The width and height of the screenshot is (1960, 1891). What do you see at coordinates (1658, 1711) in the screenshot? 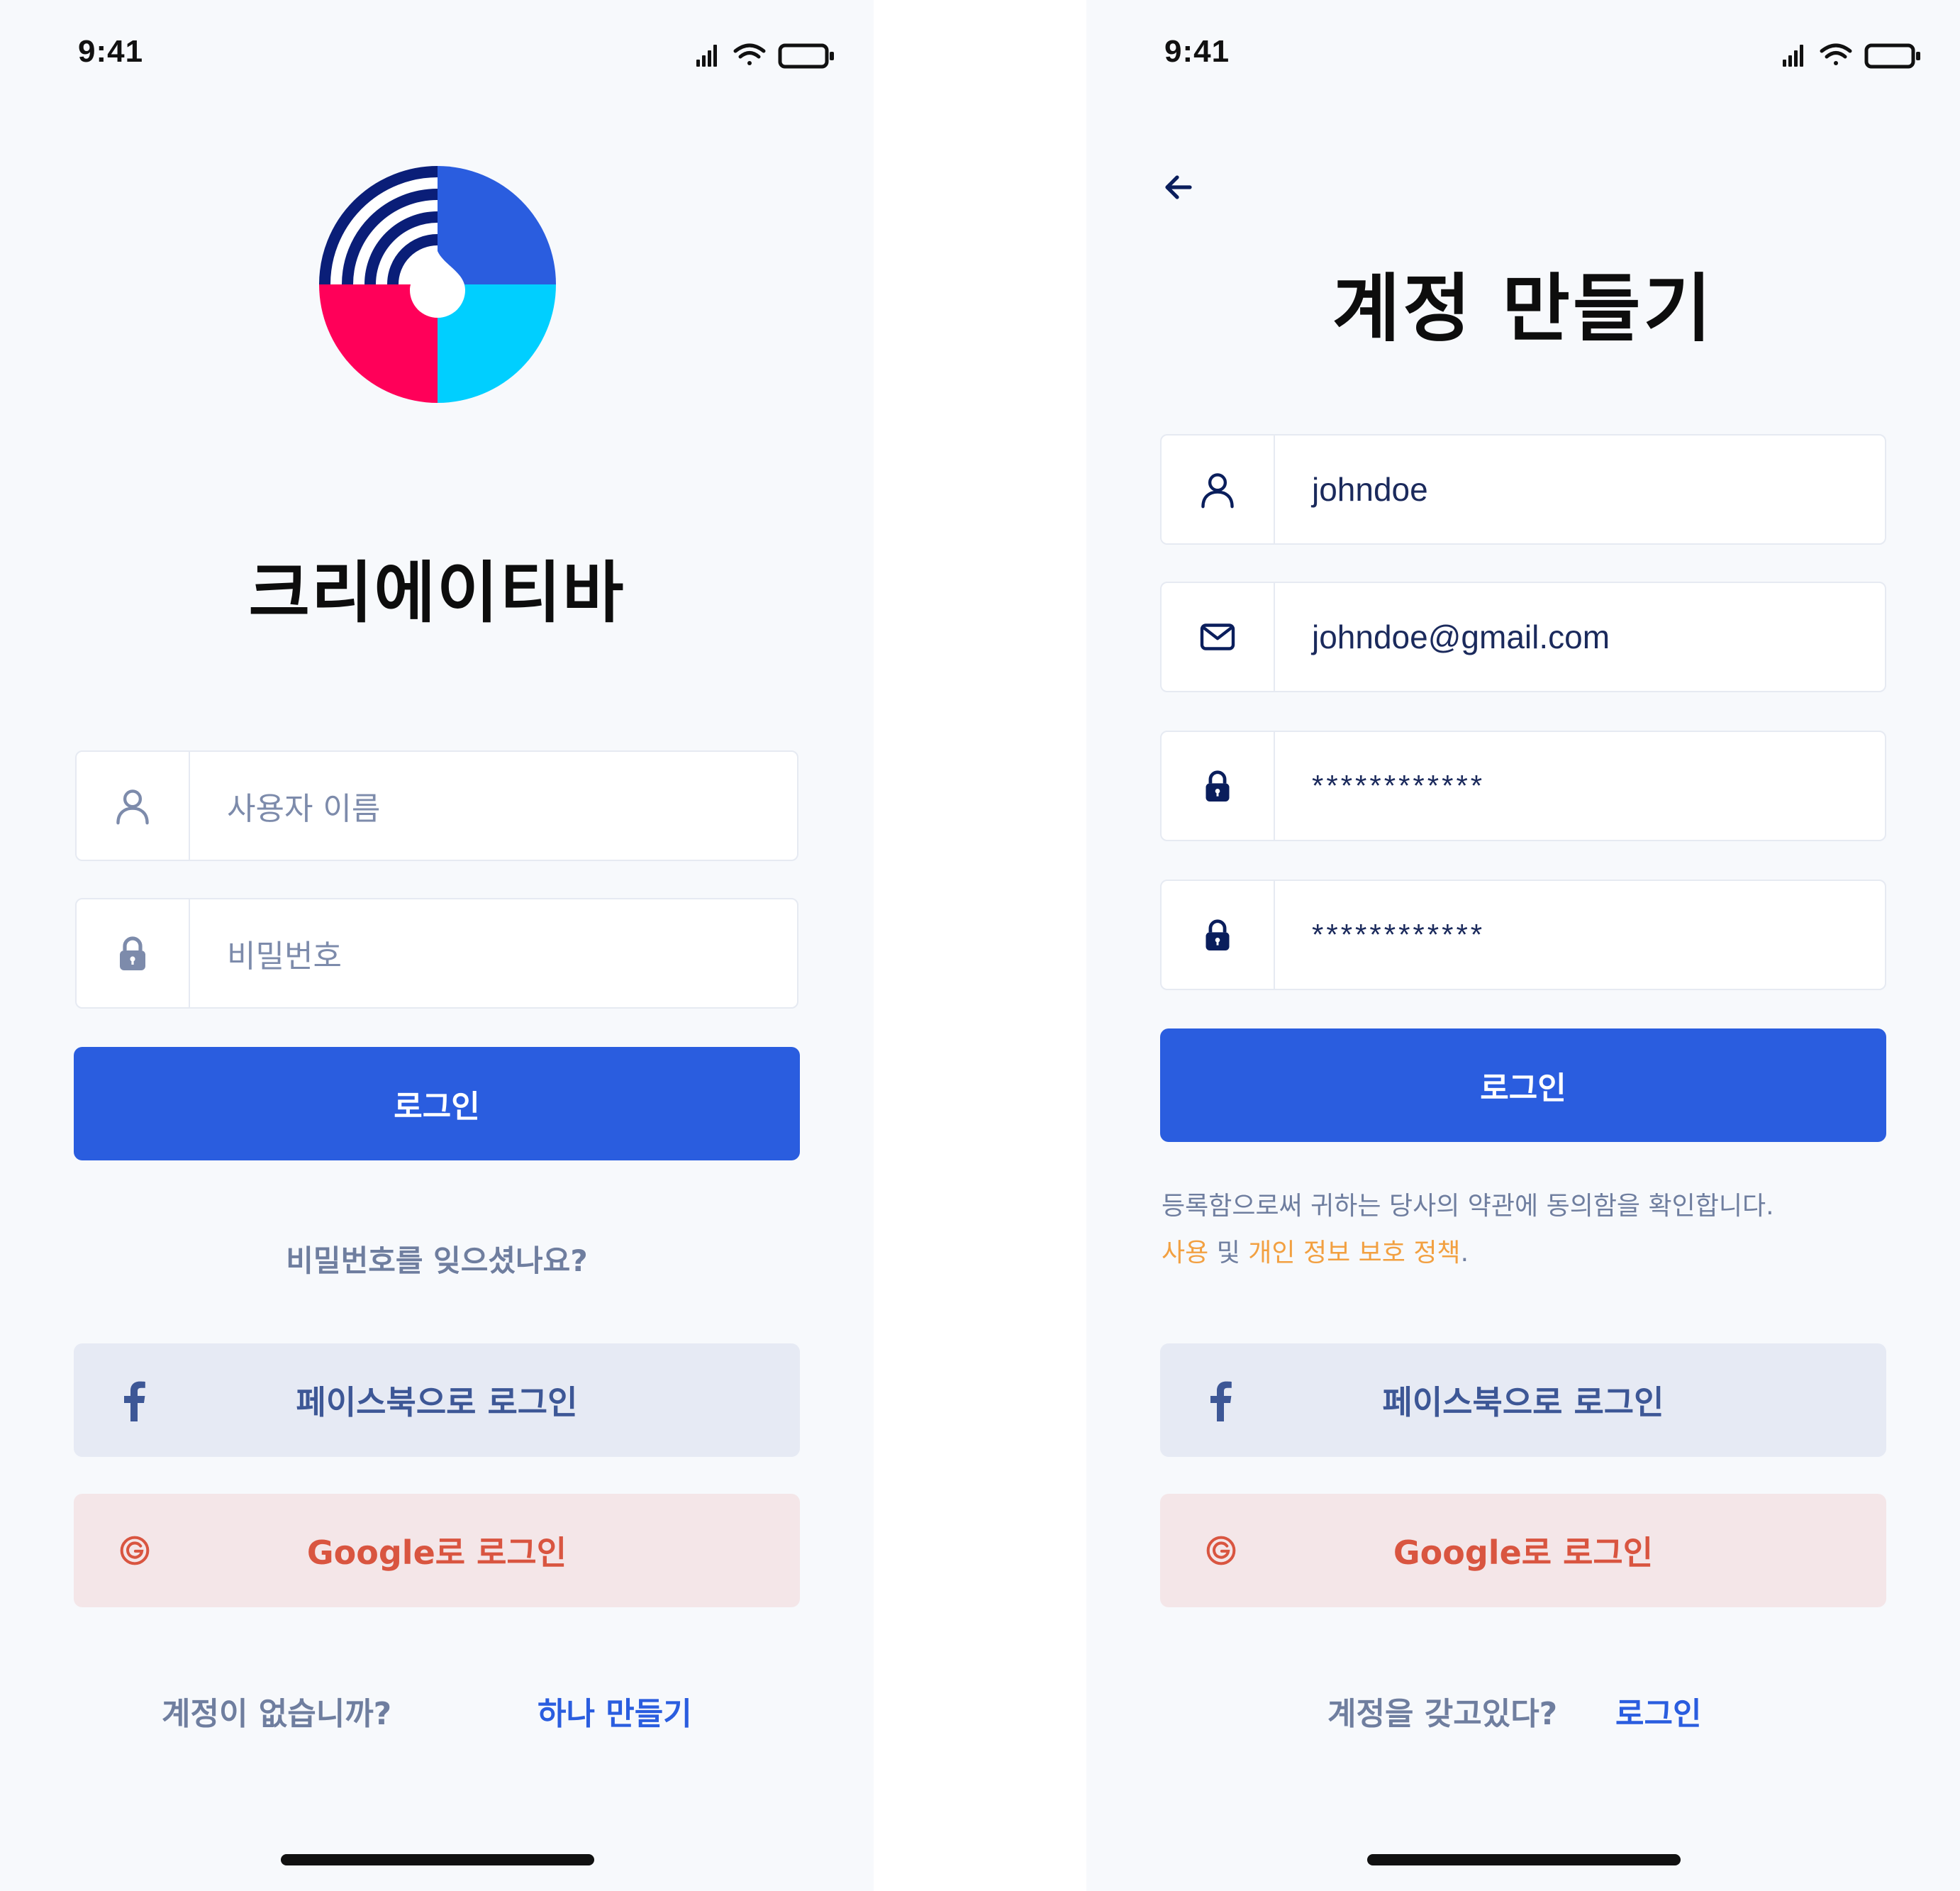
I see `login-link: 로그인` at bounding box center [1658, 1711].